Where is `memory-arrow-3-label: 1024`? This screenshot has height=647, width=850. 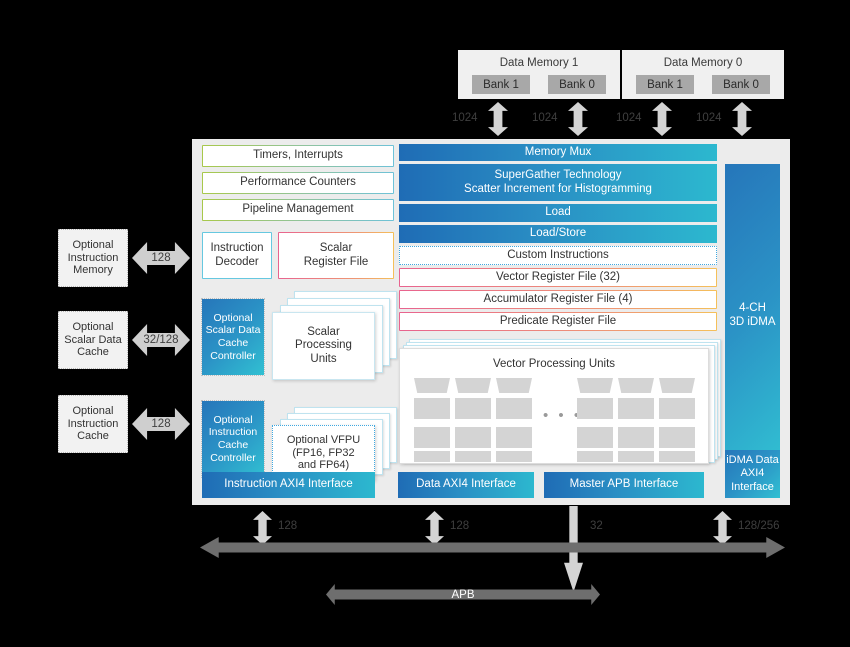 memory-arrow-3-label: 1024 is located at coordinates (629, 118).